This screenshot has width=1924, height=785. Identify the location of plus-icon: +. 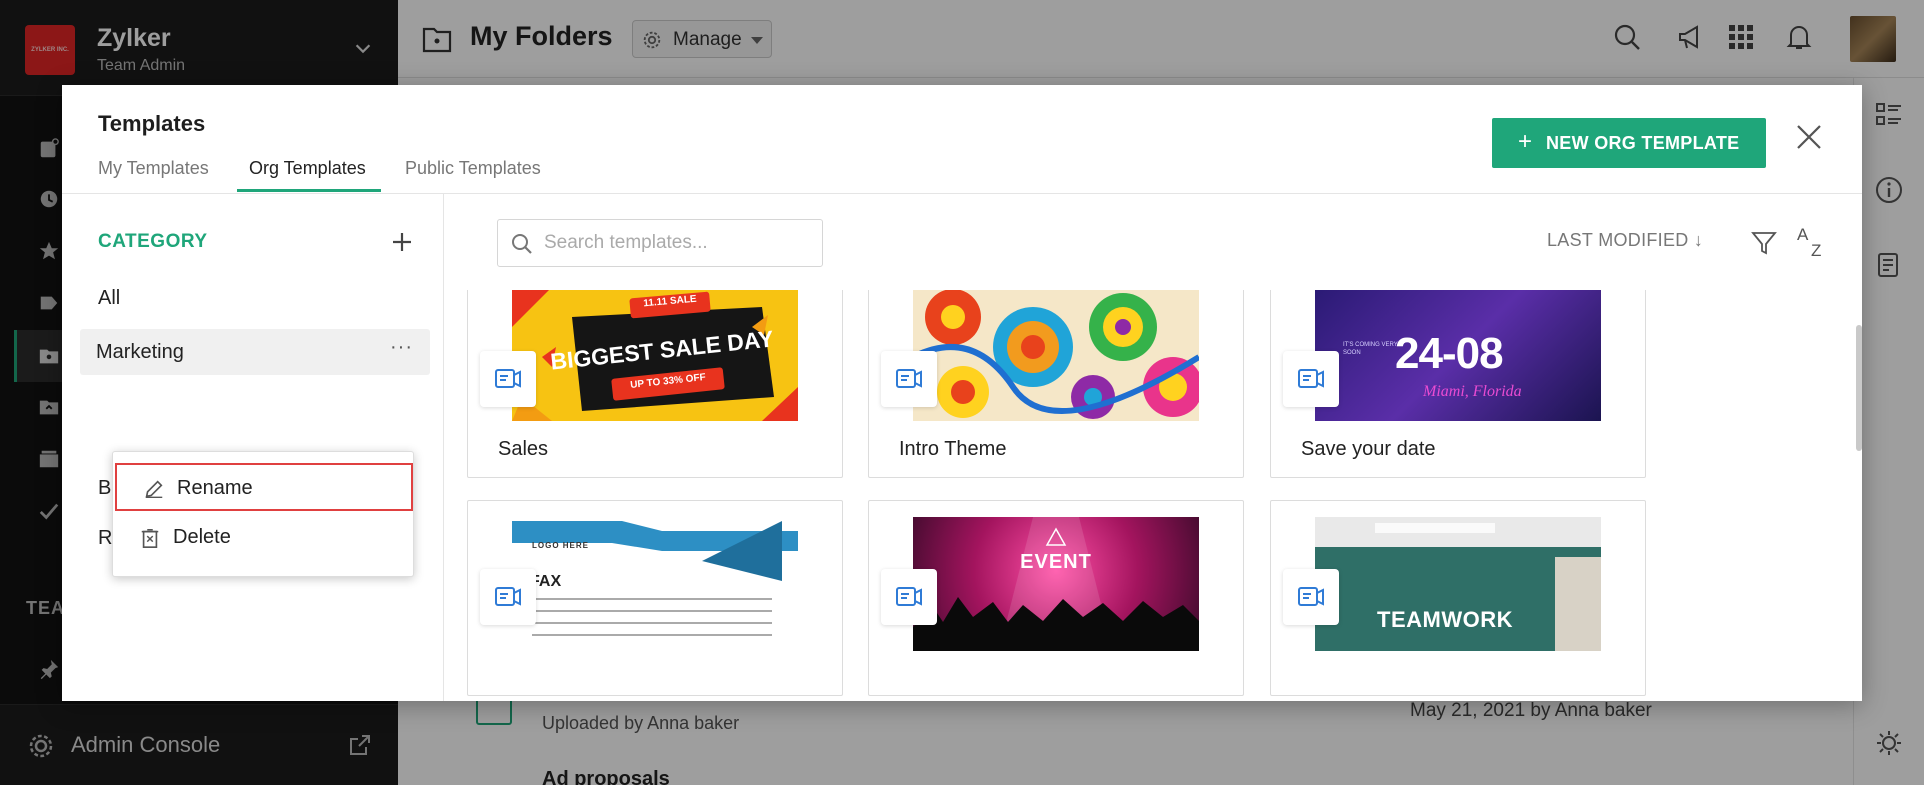
(1525, 141).